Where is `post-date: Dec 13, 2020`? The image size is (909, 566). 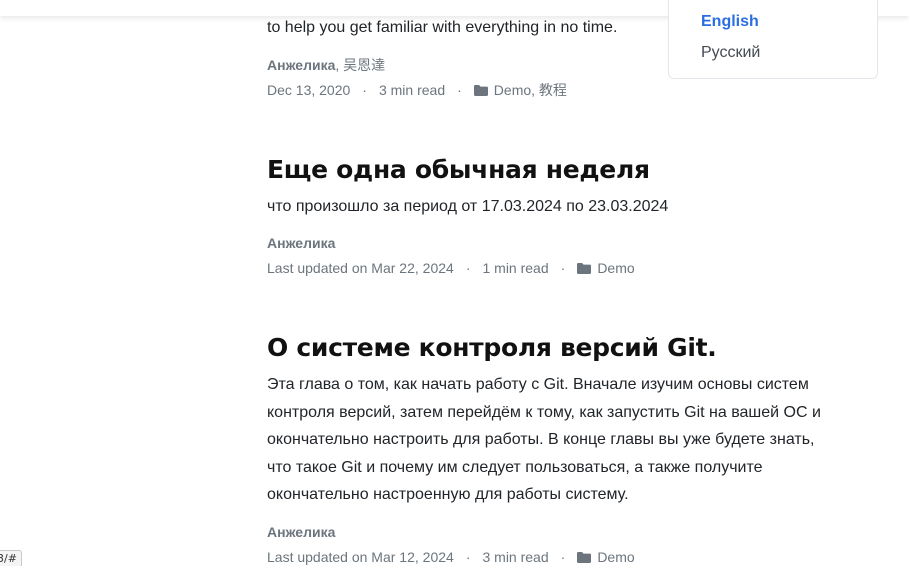 post-date: Dec 13, 2020 is located at coordinates (309, 90).